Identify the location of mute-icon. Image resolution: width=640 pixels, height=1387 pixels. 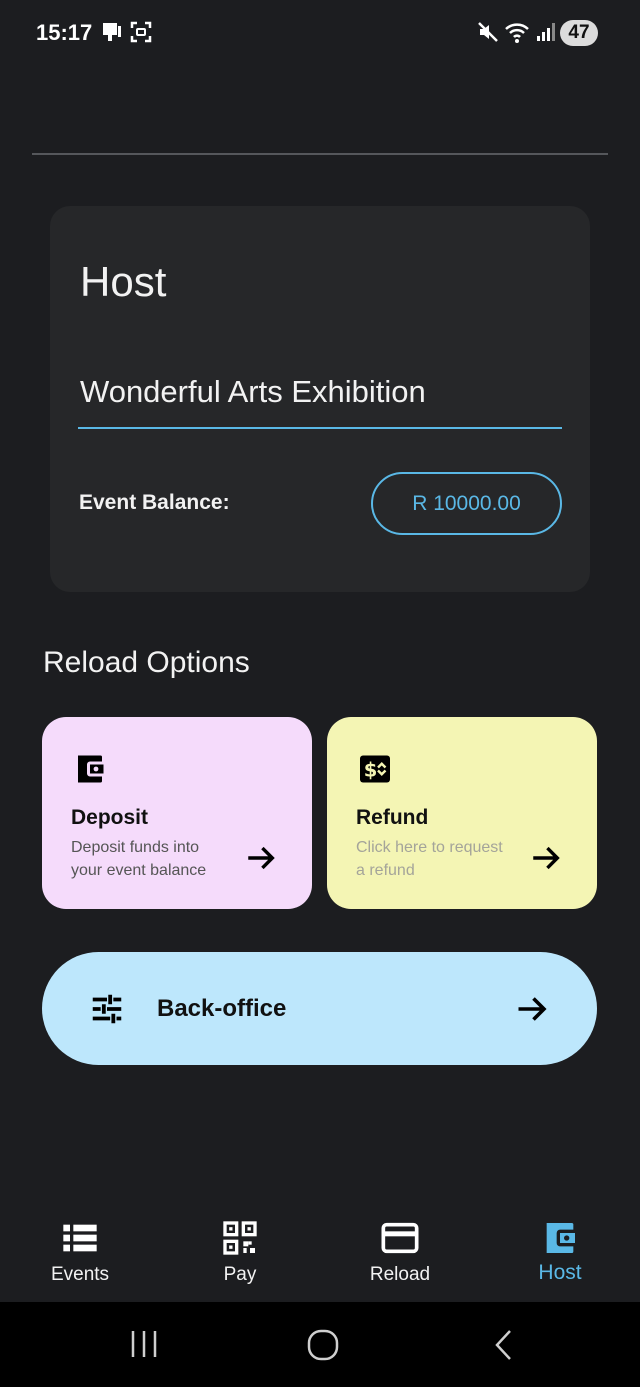
(488, 32).